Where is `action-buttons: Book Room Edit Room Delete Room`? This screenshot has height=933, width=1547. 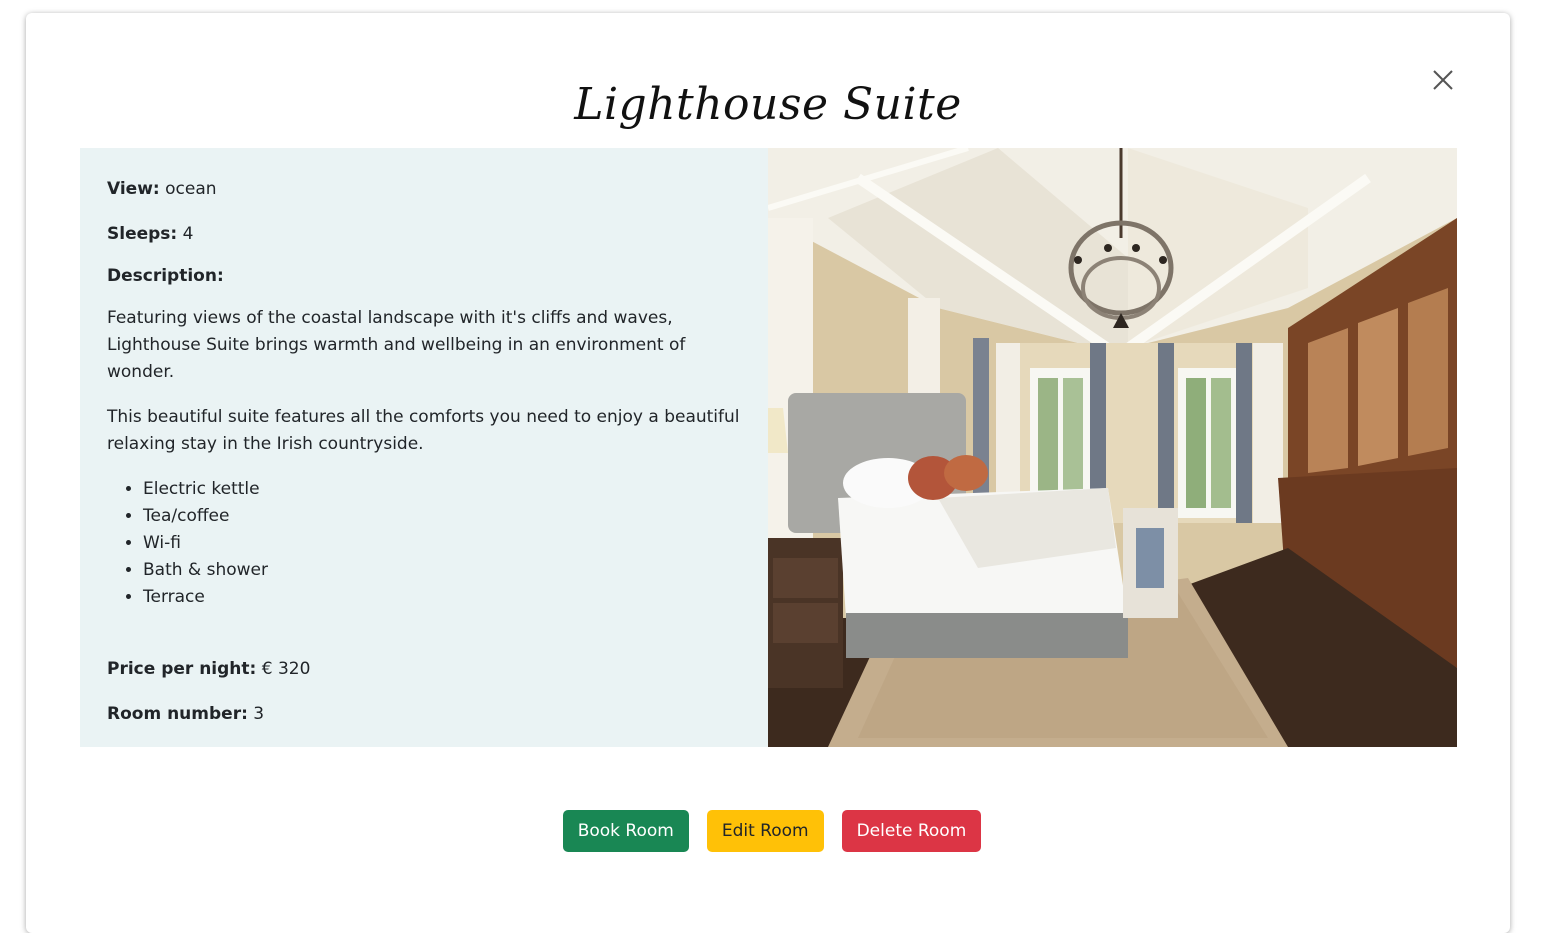
action-buttons: Book Room Edit Room Delete Room is located at coordinates (768, 831).